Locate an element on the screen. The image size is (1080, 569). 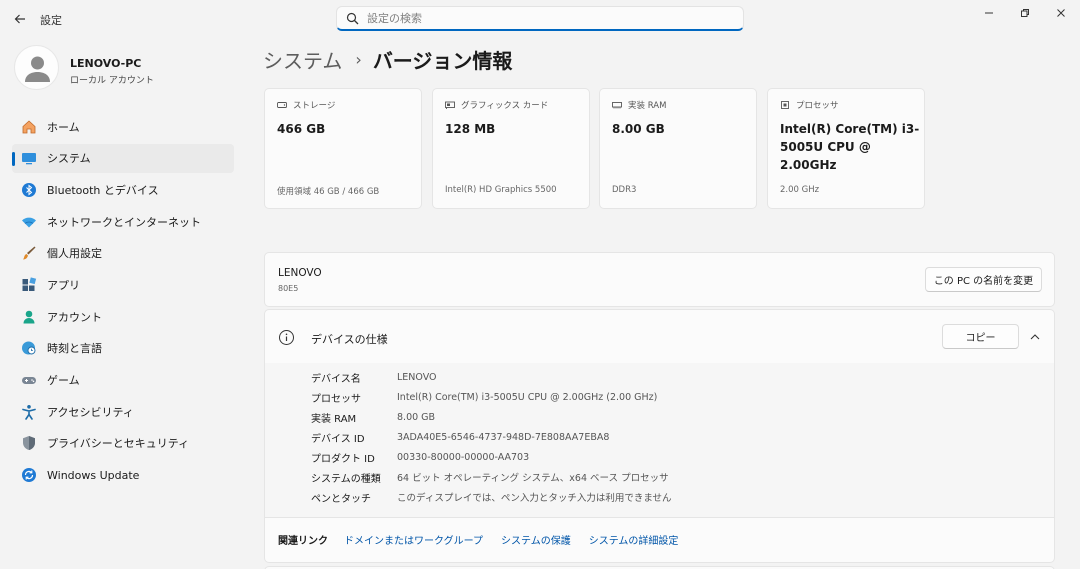
minimize-button is located at coordinates (989, 13).